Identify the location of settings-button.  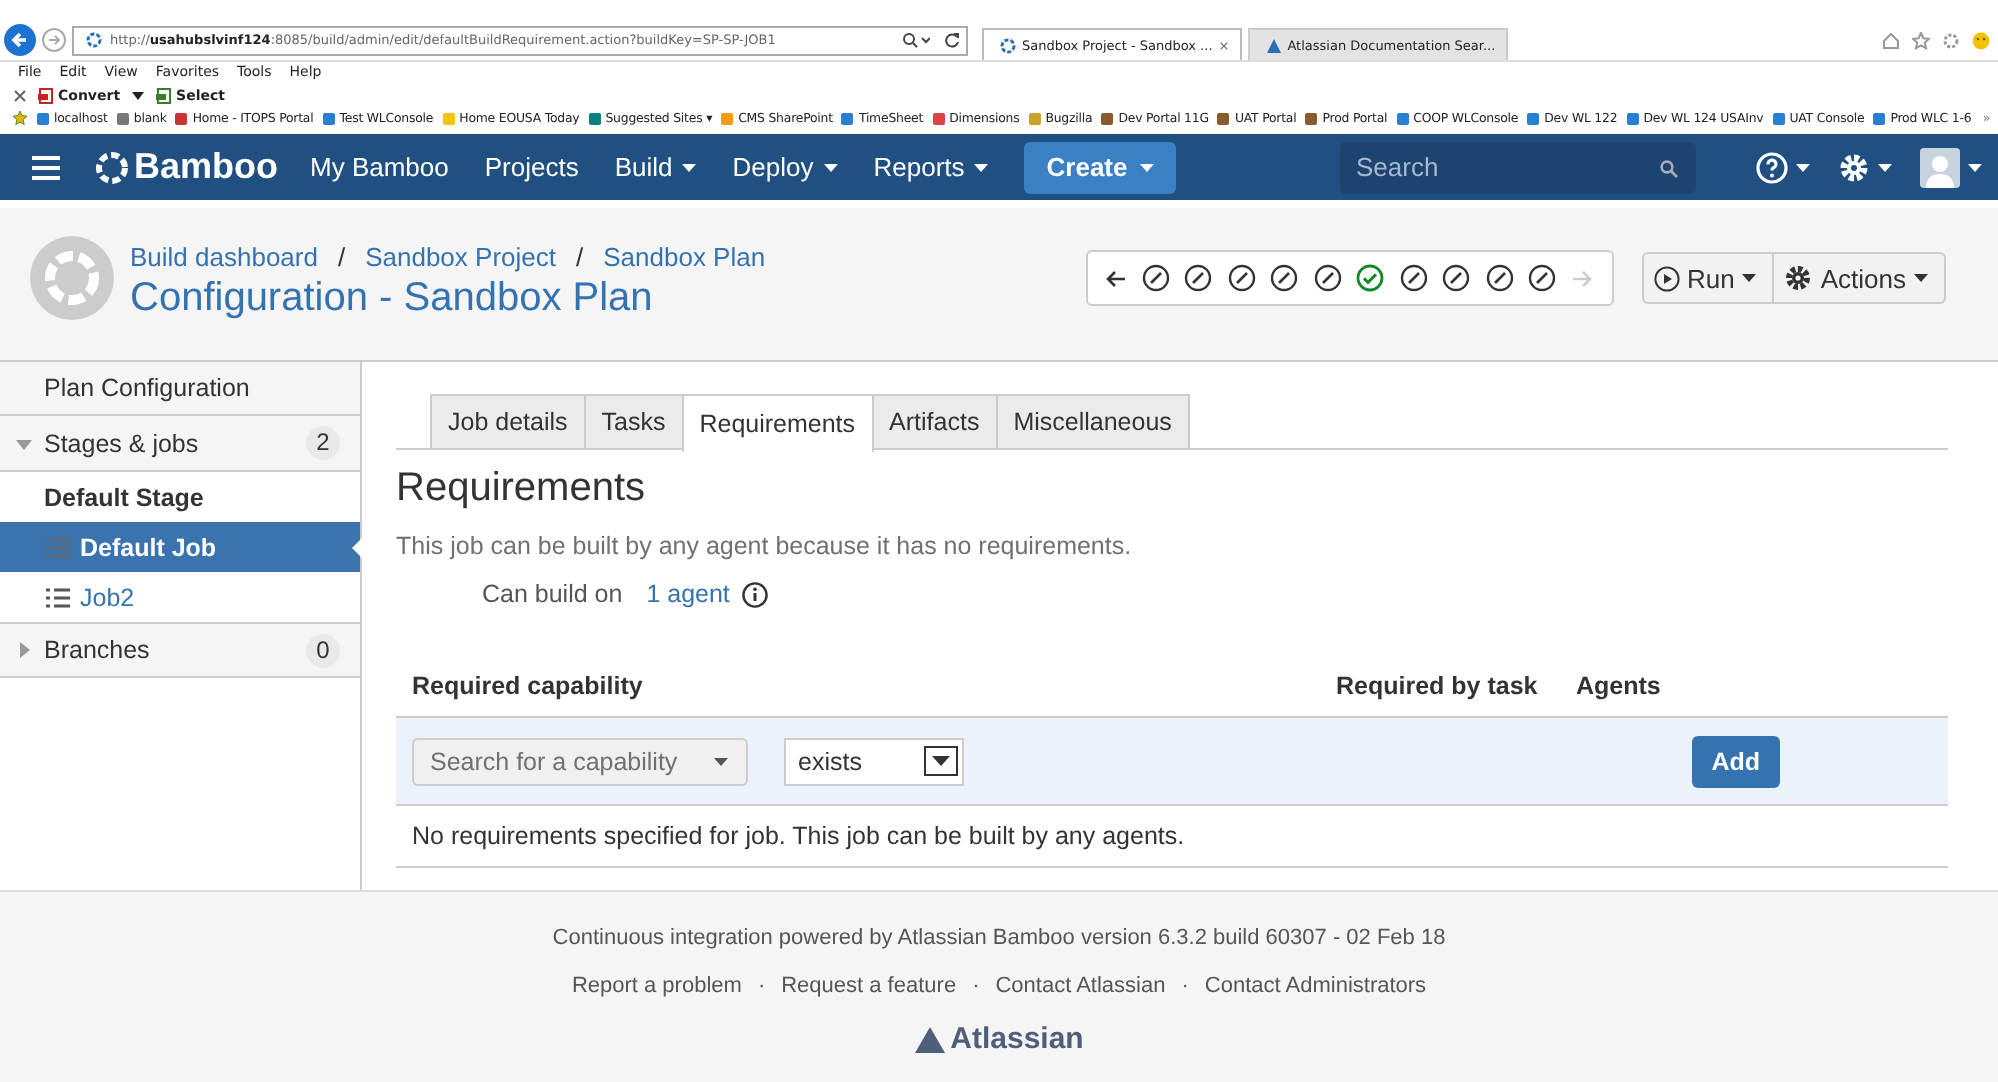
(1865, 167).